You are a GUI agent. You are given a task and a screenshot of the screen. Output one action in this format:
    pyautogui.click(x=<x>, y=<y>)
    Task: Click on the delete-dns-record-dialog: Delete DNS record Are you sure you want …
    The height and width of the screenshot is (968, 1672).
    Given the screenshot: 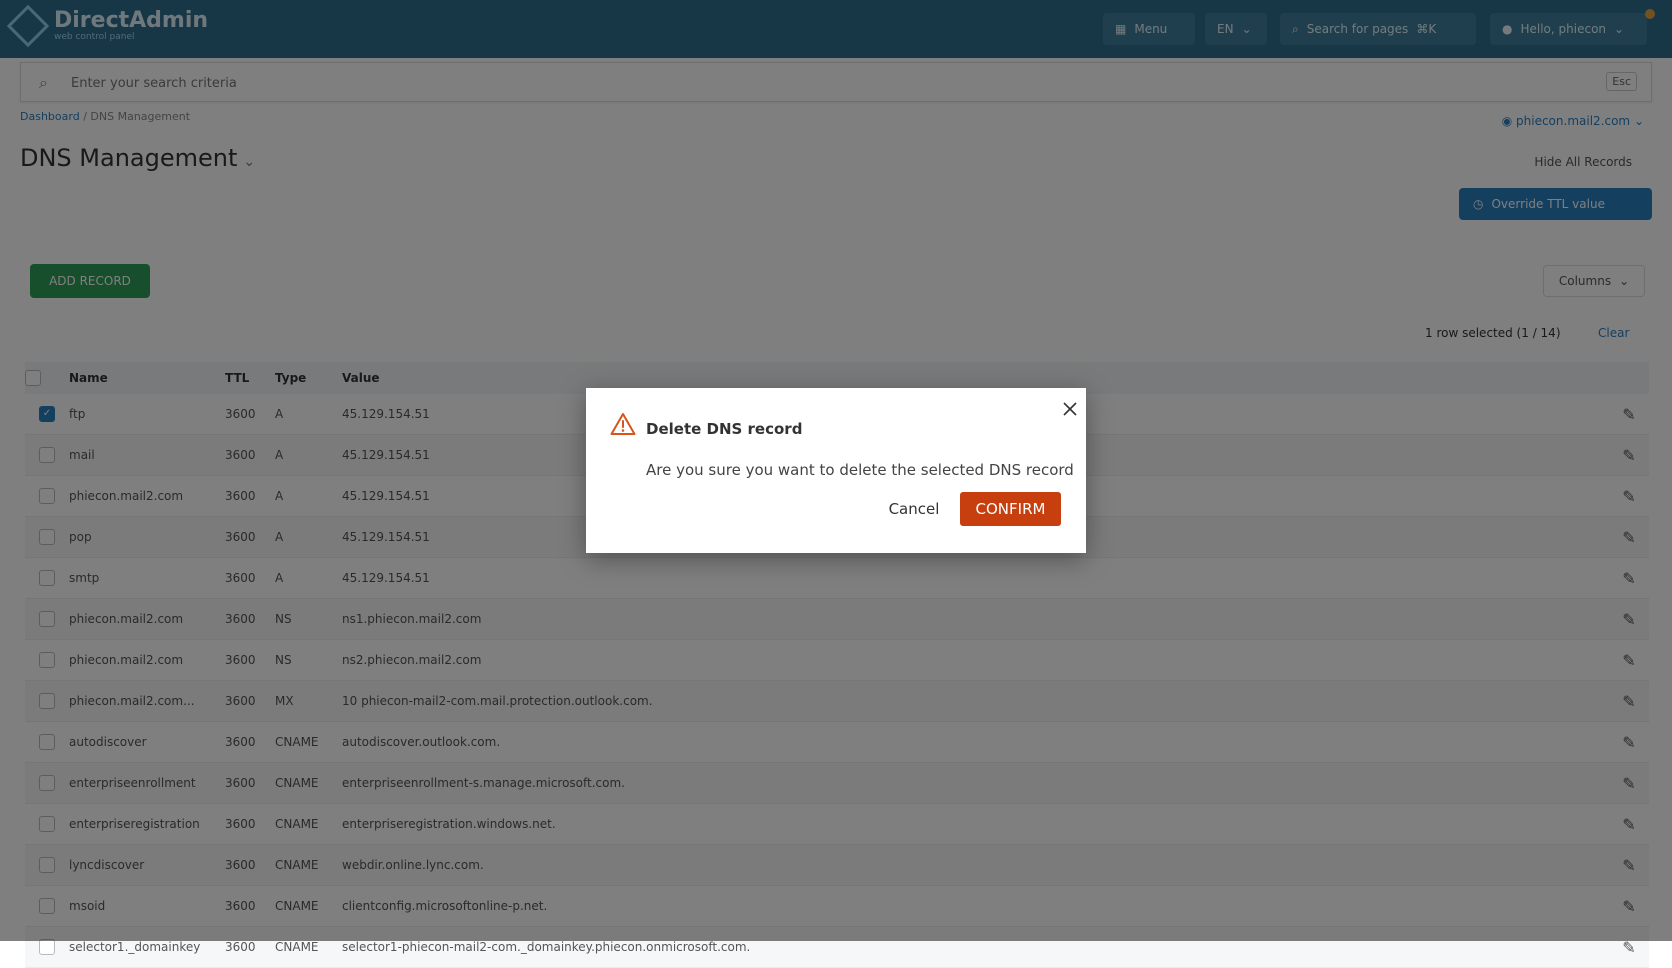 What is the action you would take?
    pyautogui.click(x=836, y=470)
    